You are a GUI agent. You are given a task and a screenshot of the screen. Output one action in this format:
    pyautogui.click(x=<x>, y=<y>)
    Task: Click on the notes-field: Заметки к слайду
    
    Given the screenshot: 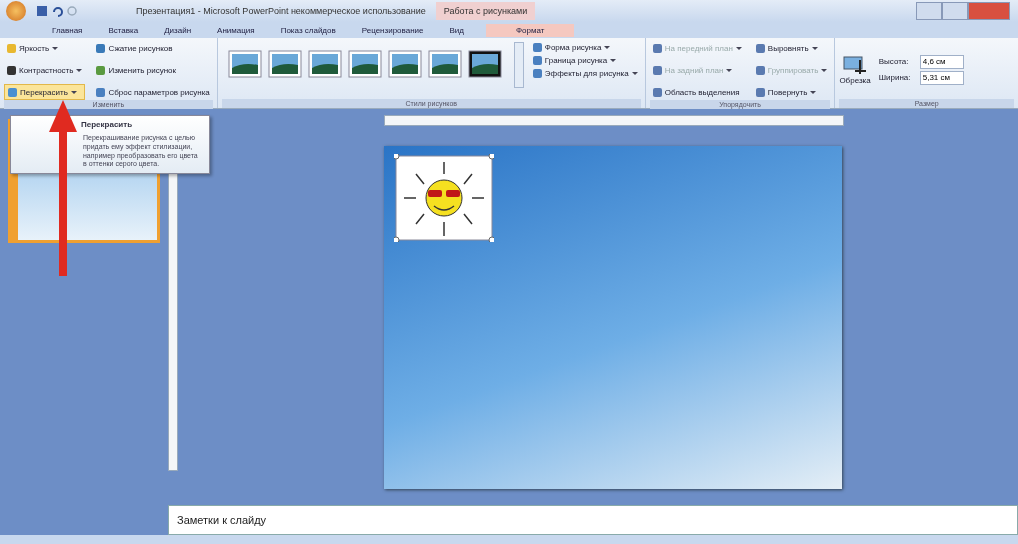 What is the action you would take?
    pyautogui.click(x=593, y=520)
    